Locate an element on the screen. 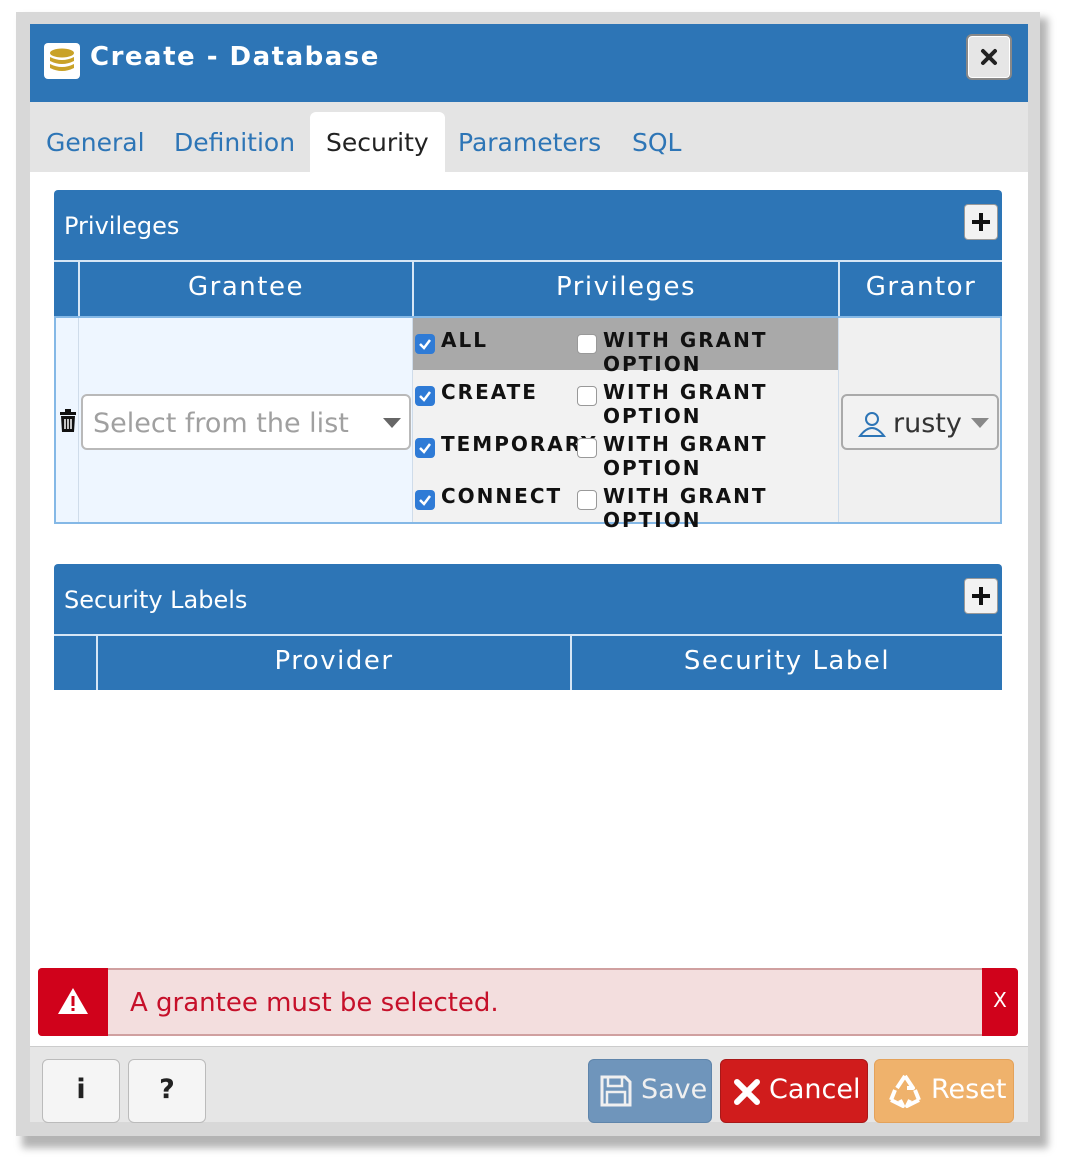 The width and height of the screenshot is (1068, 1158). help-icon: ? is located at coordinates (167, 1089).